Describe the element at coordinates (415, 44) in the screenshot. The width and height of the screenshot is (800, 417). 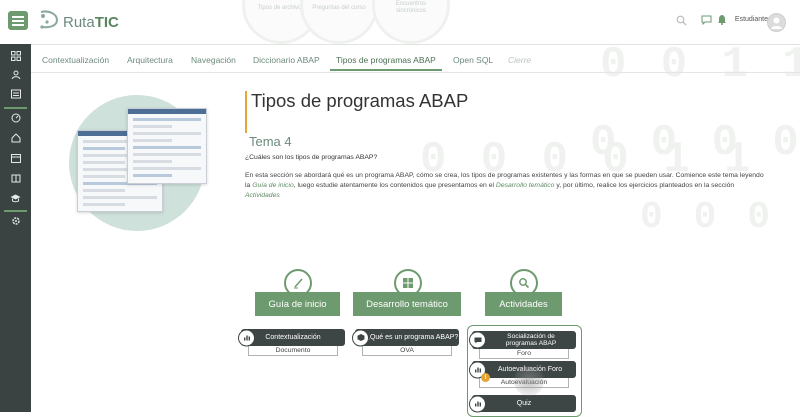
I see `top-bar-divider` at that location.